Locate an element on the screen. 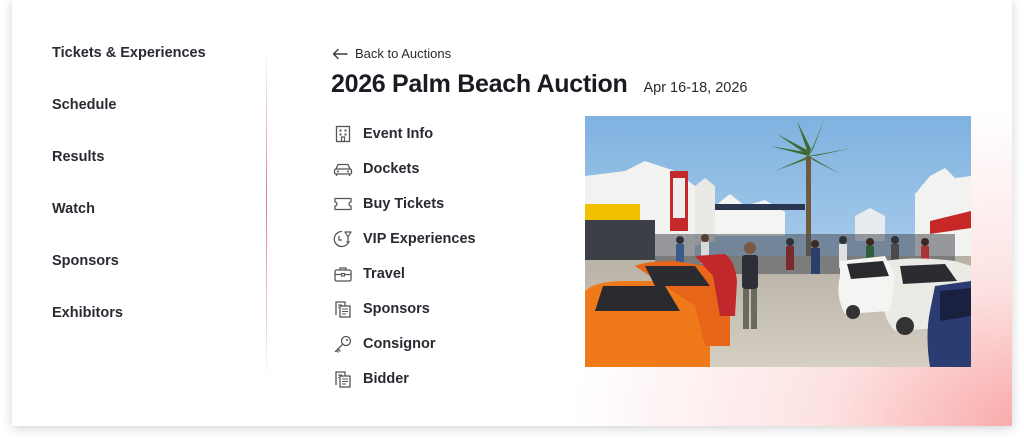  ticket-icon is located at coordinates (343, 204).